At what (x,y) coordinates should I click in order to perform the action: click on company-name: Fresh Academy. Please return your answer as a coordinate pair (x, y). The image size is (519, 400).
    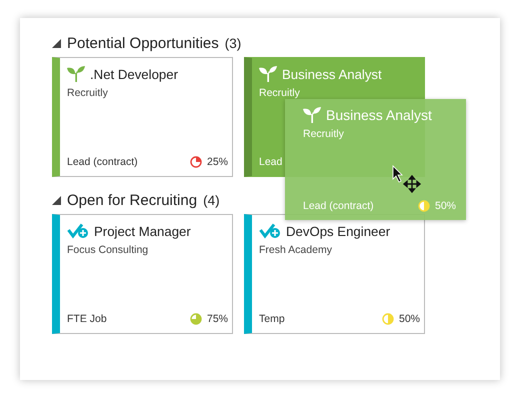
    Looking at the image, I should click on (296, 250).